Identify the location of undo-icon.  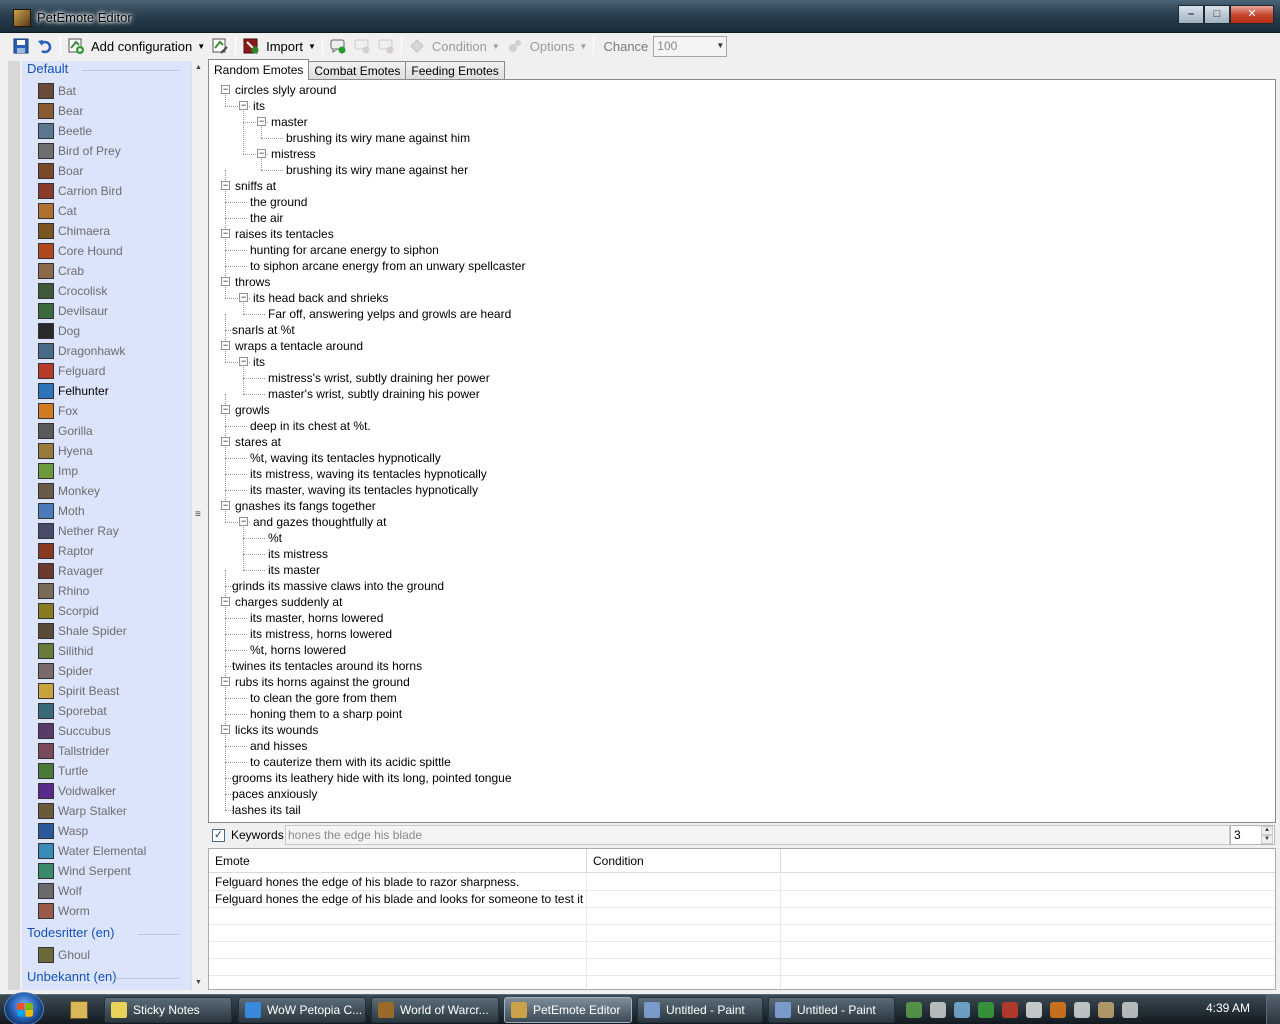
(45, 46).